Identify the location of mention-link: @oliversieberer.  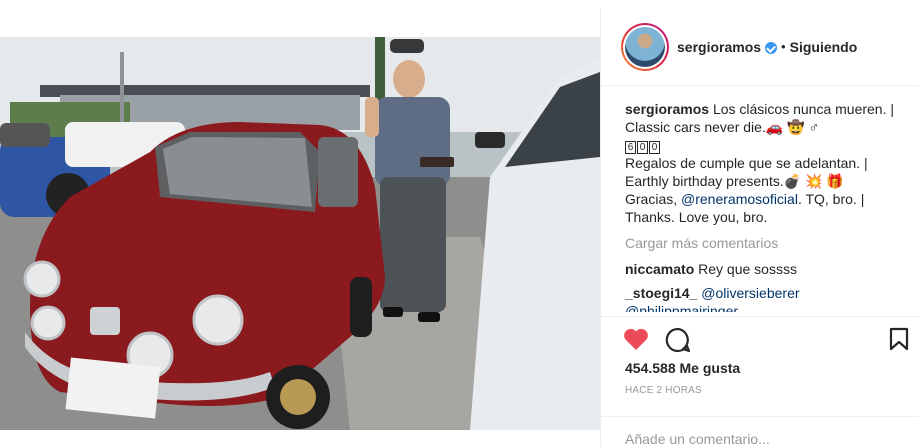
(750, 293).